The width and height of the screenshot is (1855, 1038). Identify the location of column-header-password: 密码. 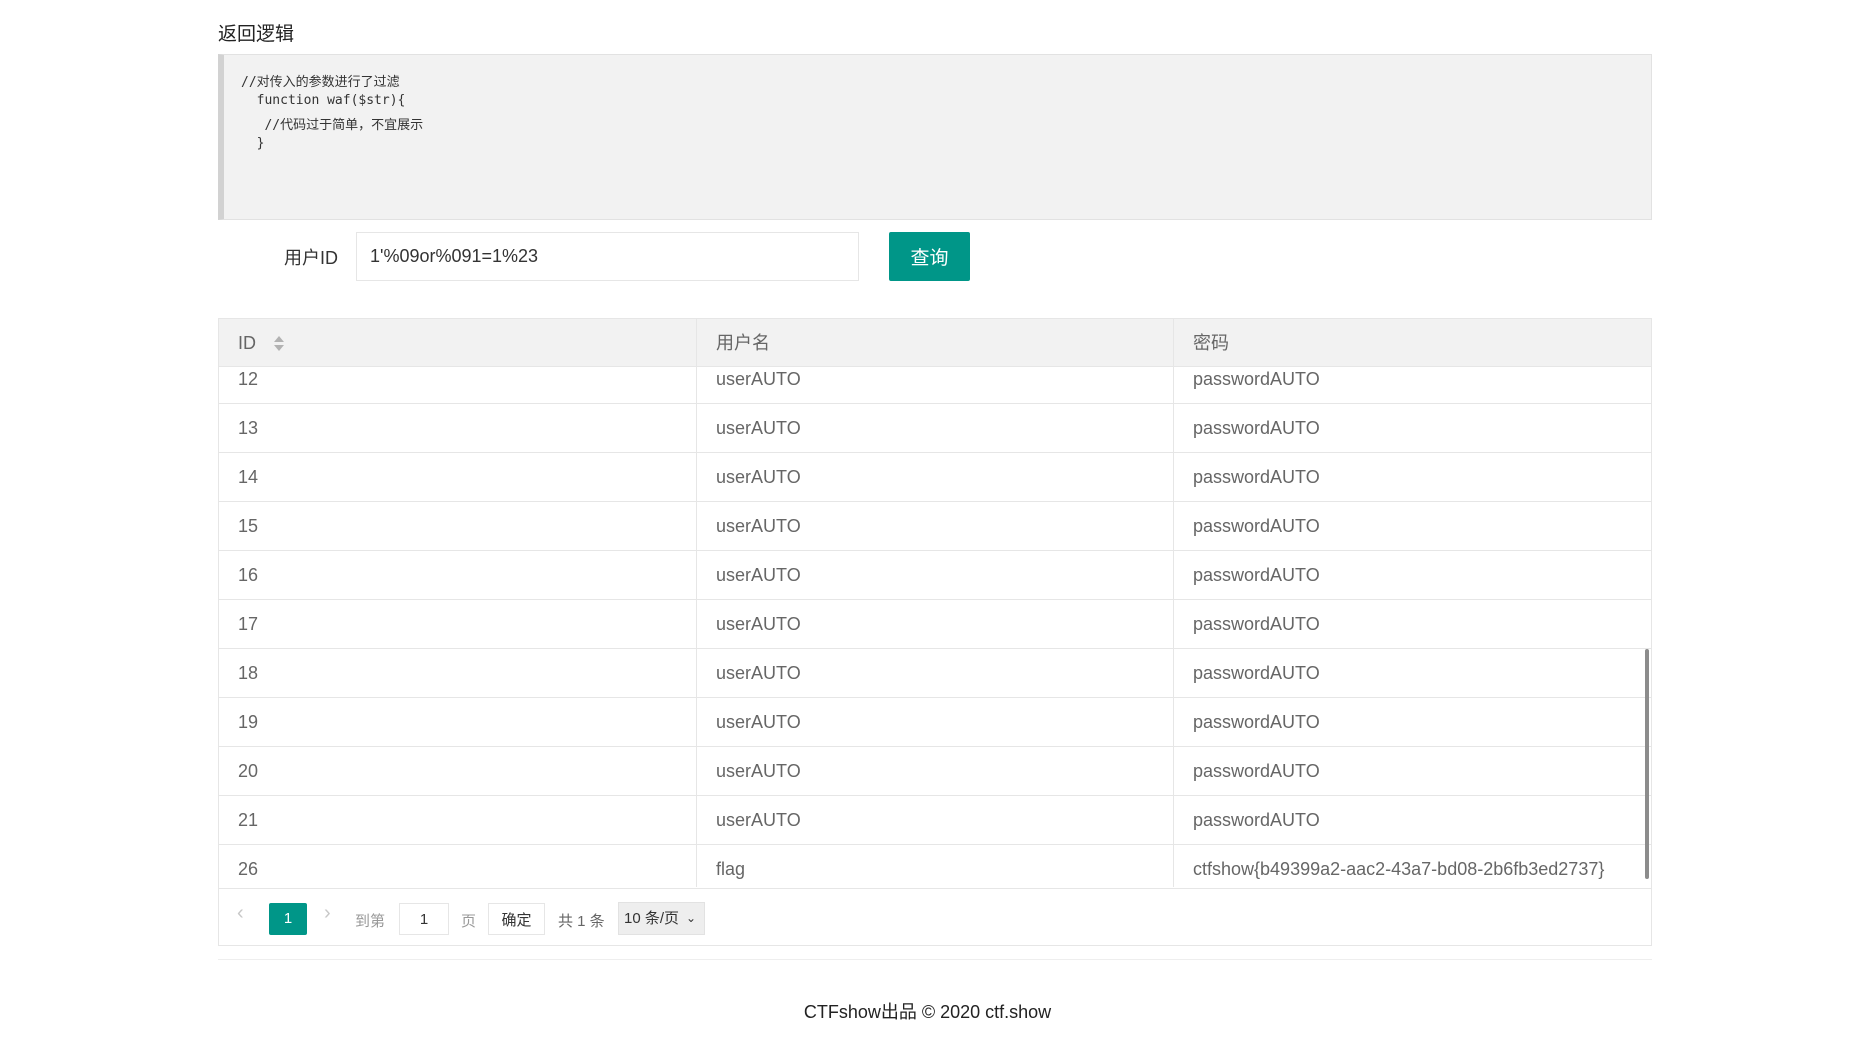
(1412, 343).